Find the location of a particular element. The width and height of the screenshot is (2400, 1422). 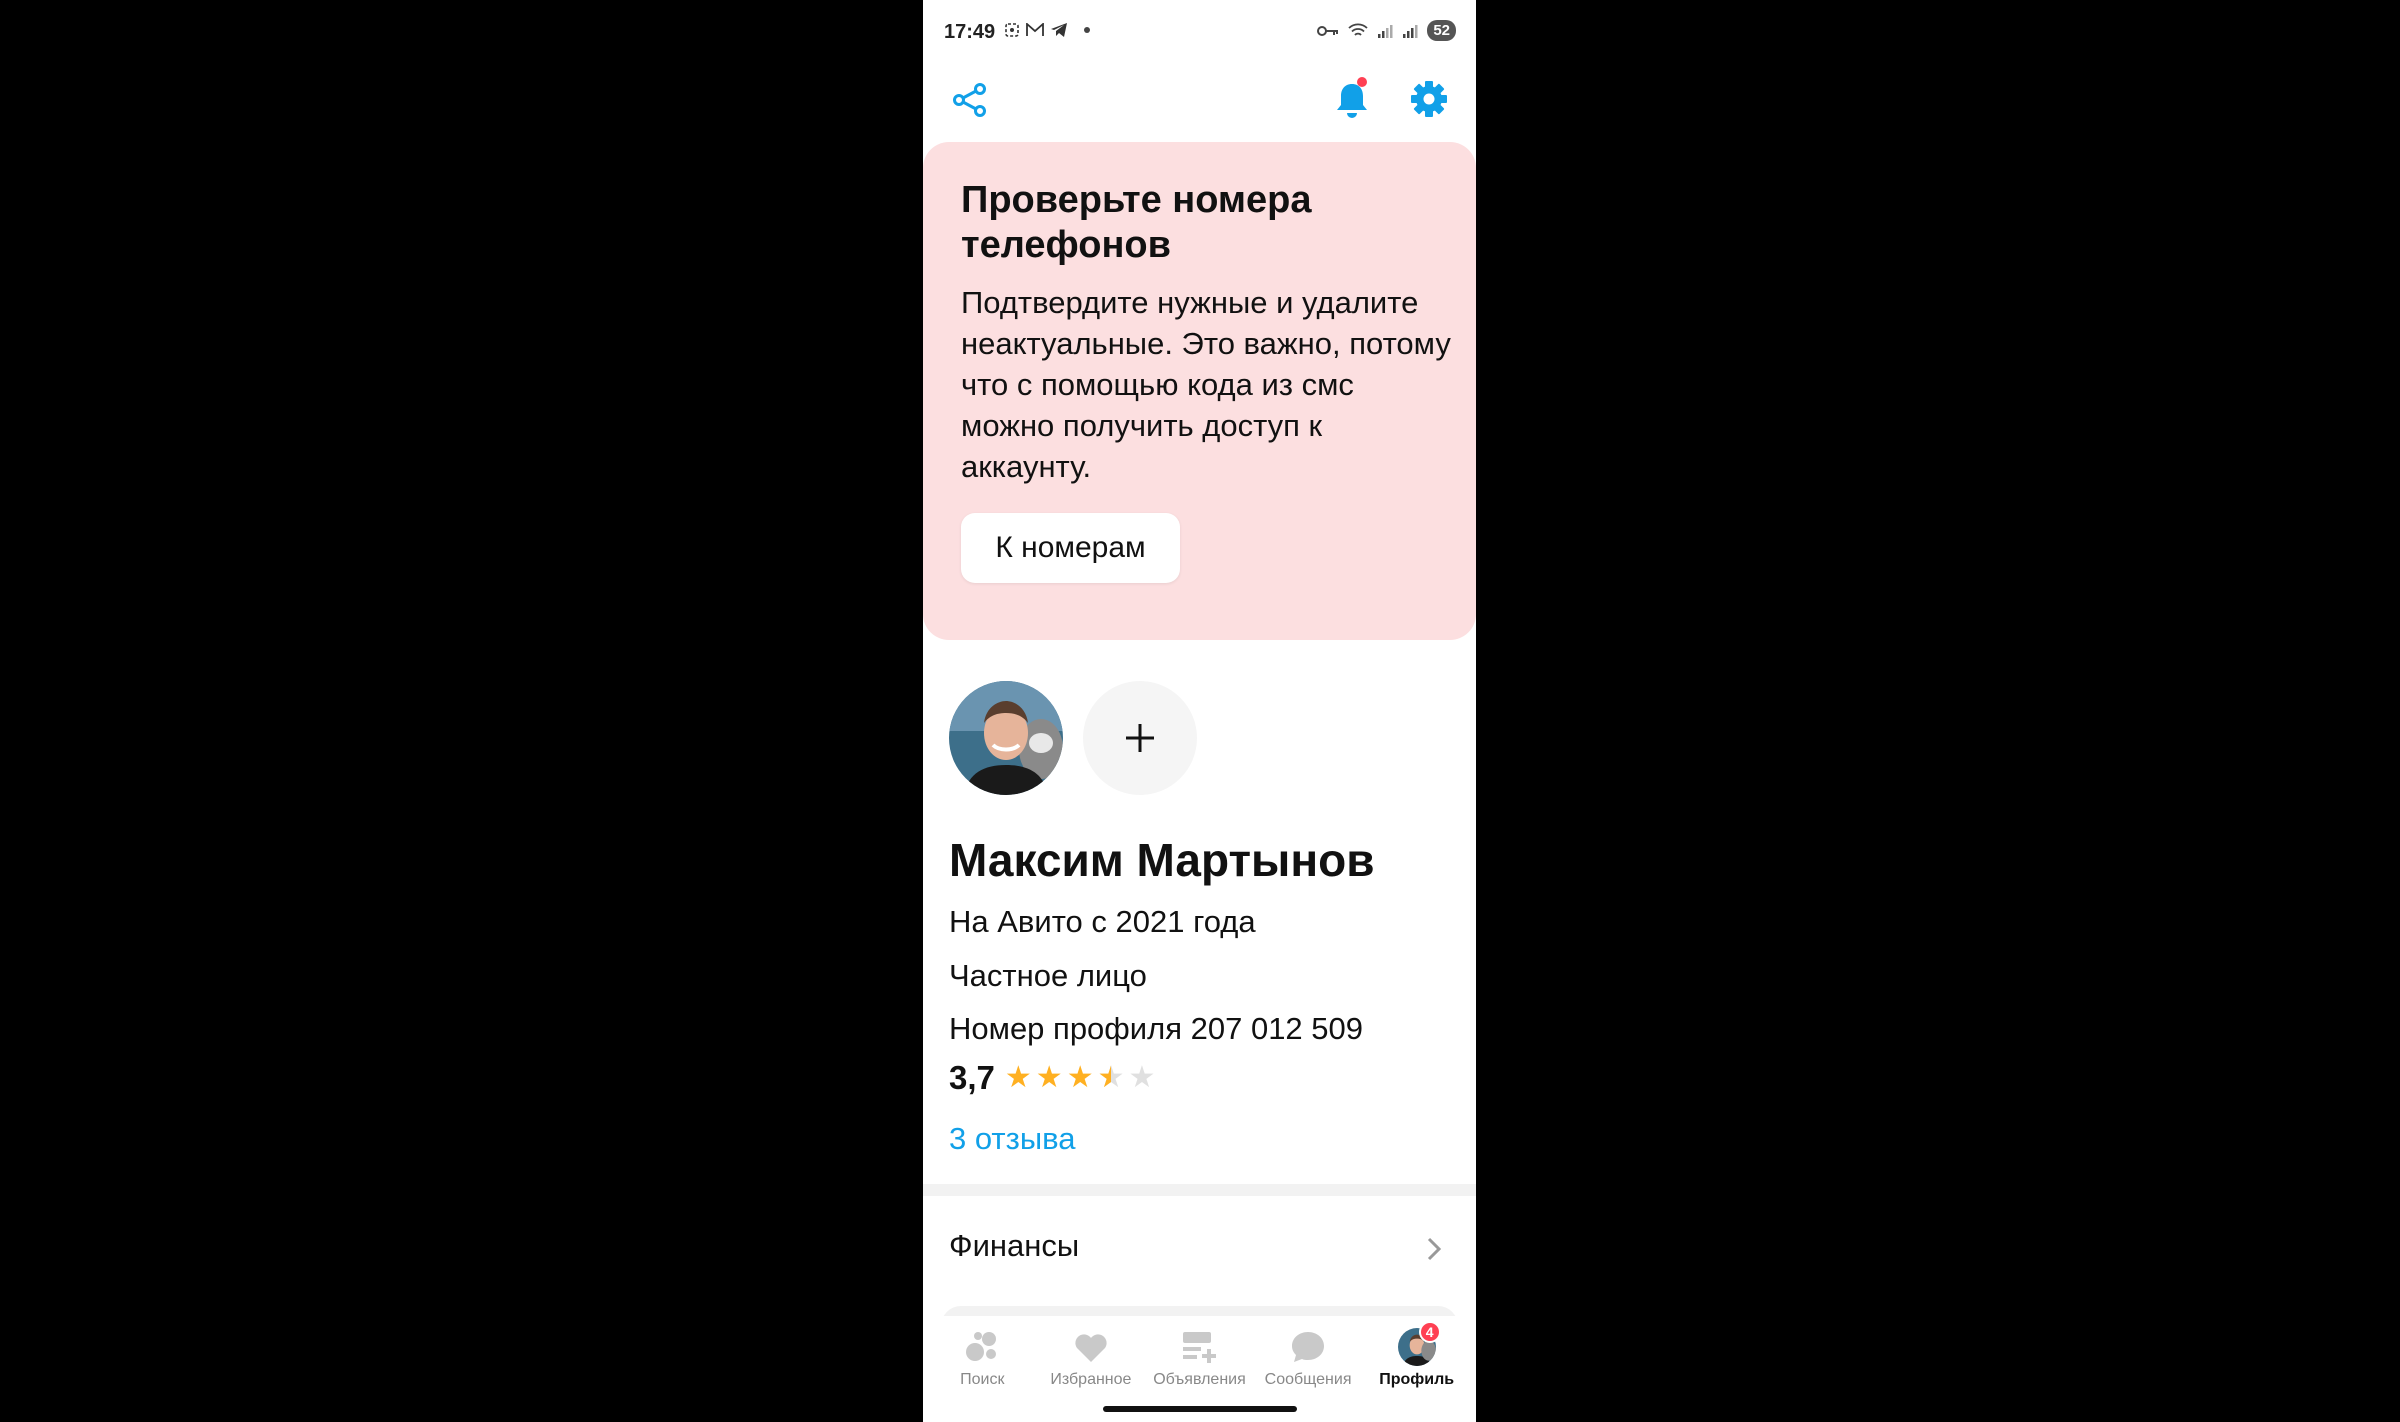

add-photo-button is located at coordinates (1140, 738).